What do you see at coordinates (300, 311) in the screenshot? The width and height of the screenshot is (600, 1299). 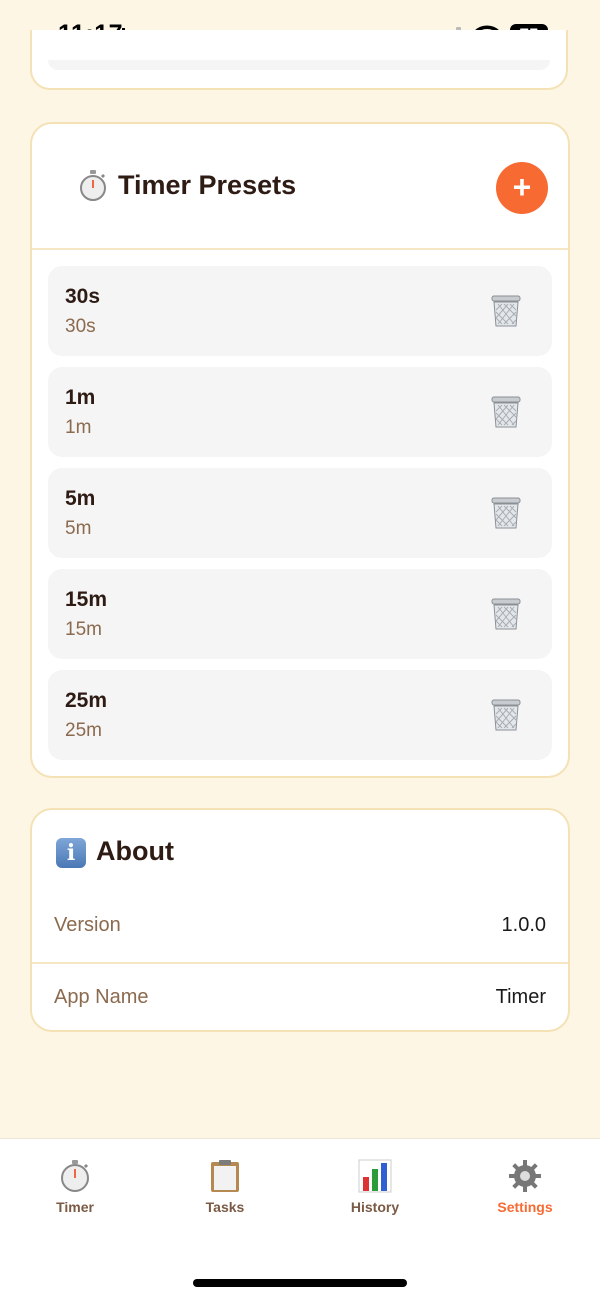 I see `preset-item: 30s 30s` at bounding box center [300, 311].